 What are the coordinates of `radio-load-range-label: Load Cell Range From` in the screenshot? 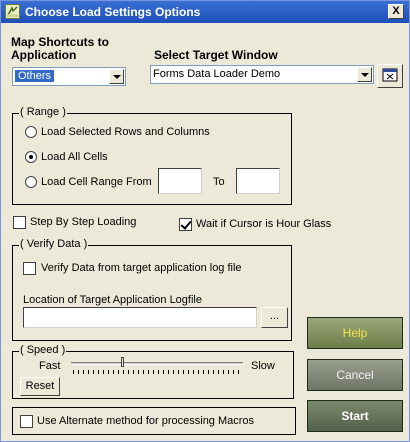 It's located at (96, 182).